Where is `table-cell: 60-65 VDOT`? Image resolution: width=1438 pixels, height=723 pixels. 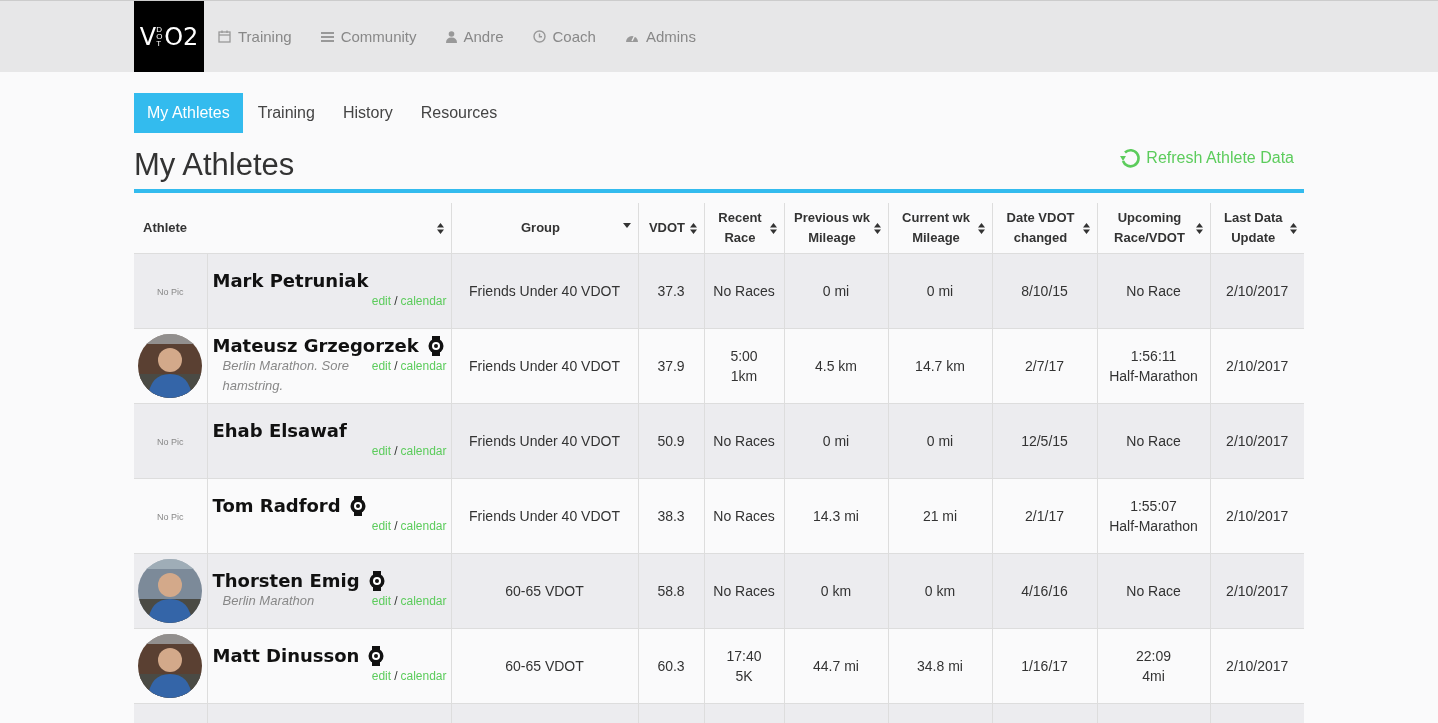 table-cell: 60-65 VDOT is located at coordinates (544, 591).